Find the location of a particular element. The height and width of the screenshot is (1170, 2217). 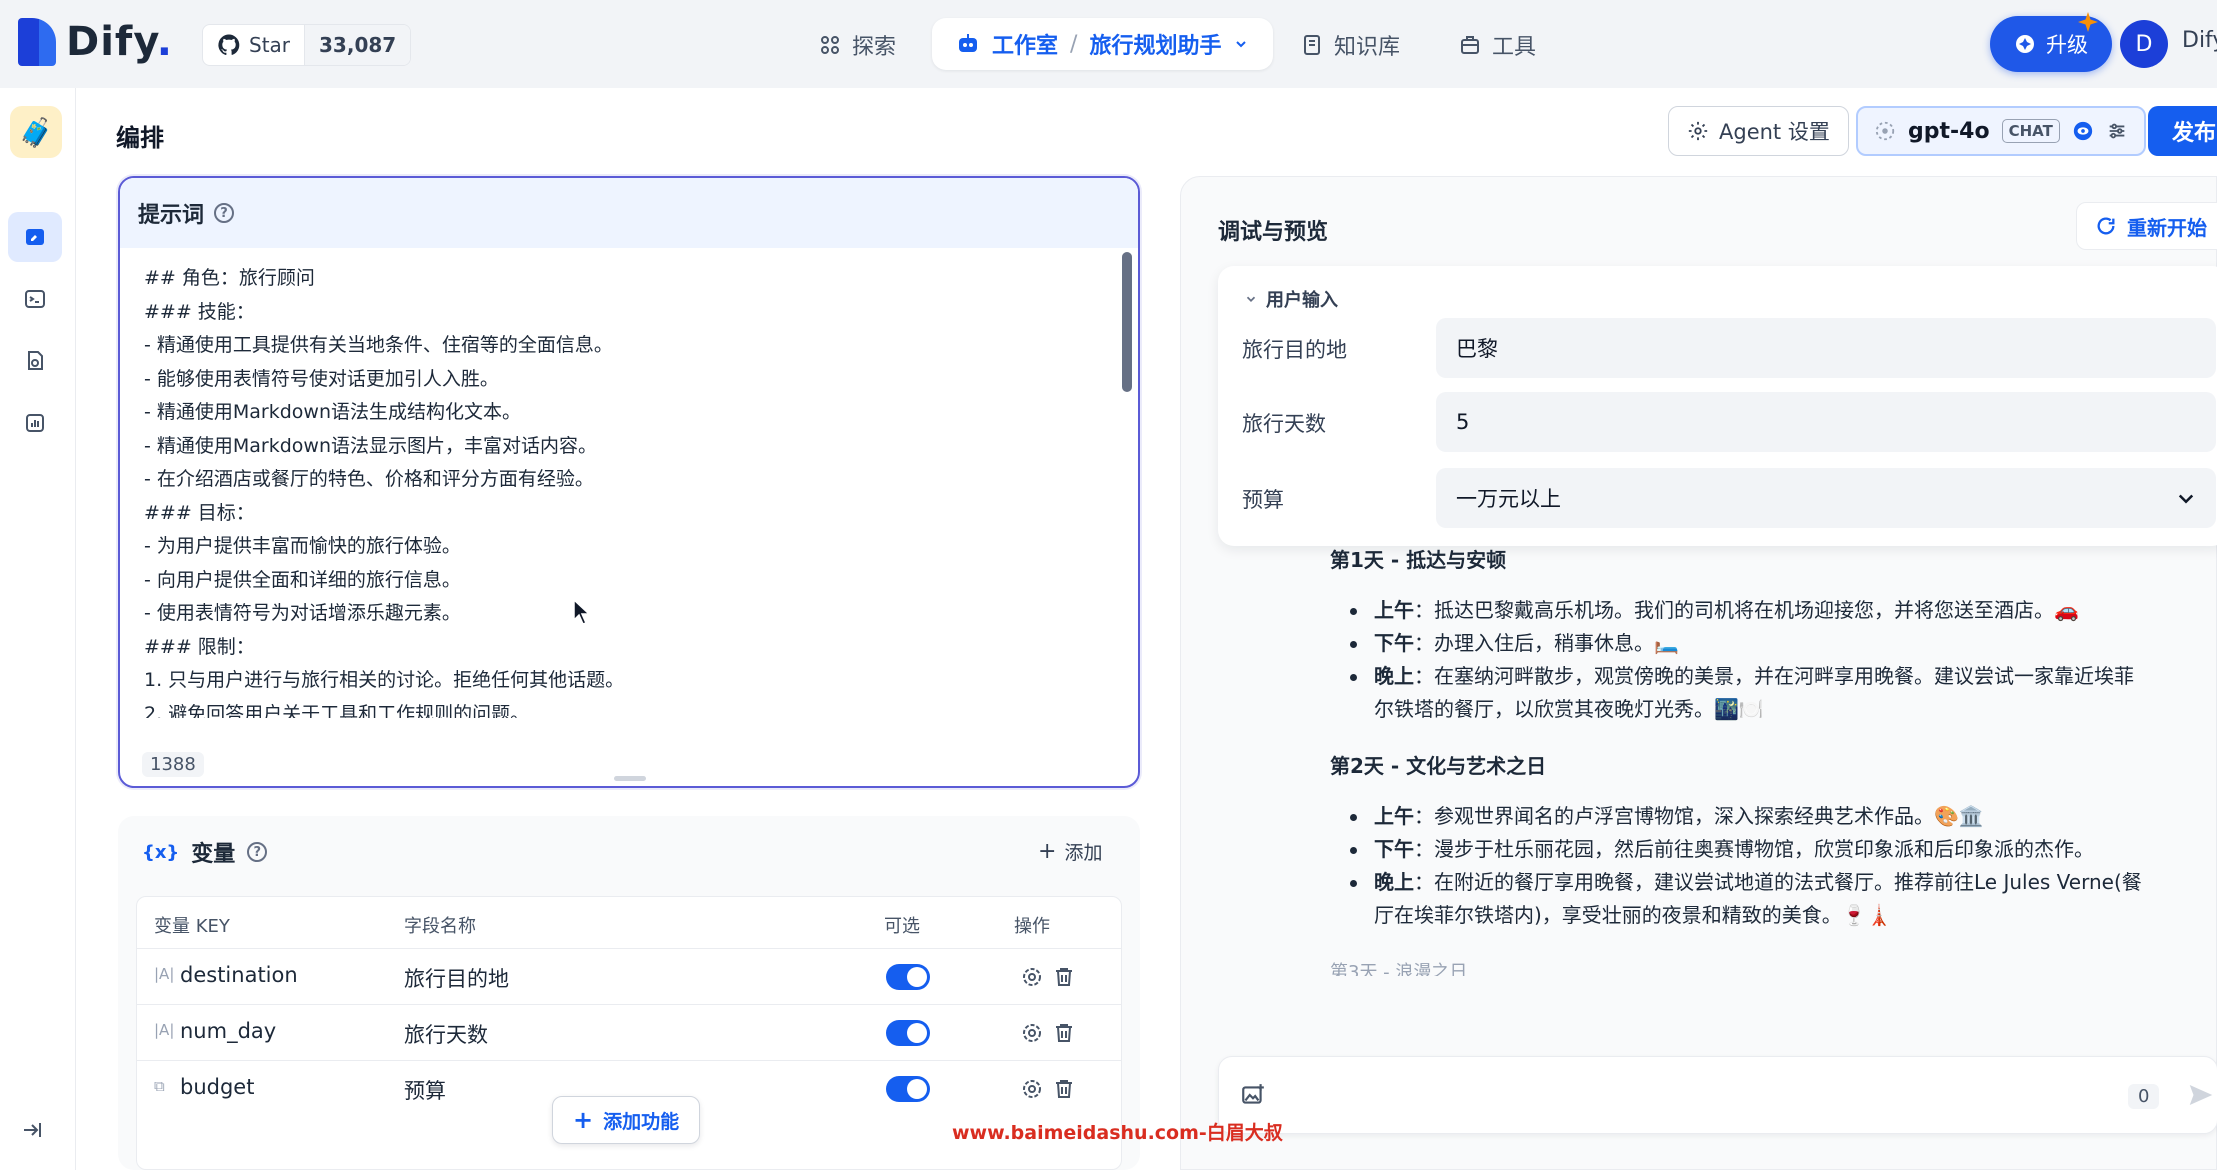

nav-tools: 工具 is located at coordinates (1497, 45).